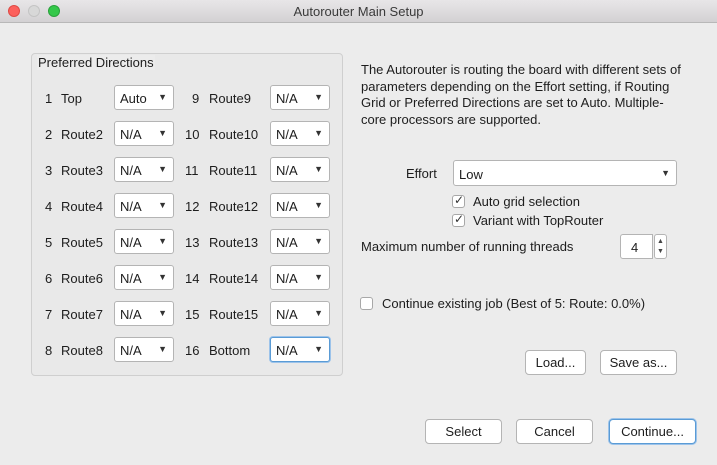 The image size is (717, 465). I want to click on direction-select-route10: N/A ▼, so click(300, 133).